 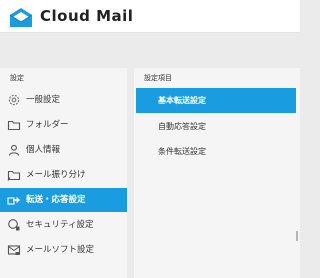 I want to click on settings-item-conditional-forwarding: 条件転送設定, so click(x=217, y=151).